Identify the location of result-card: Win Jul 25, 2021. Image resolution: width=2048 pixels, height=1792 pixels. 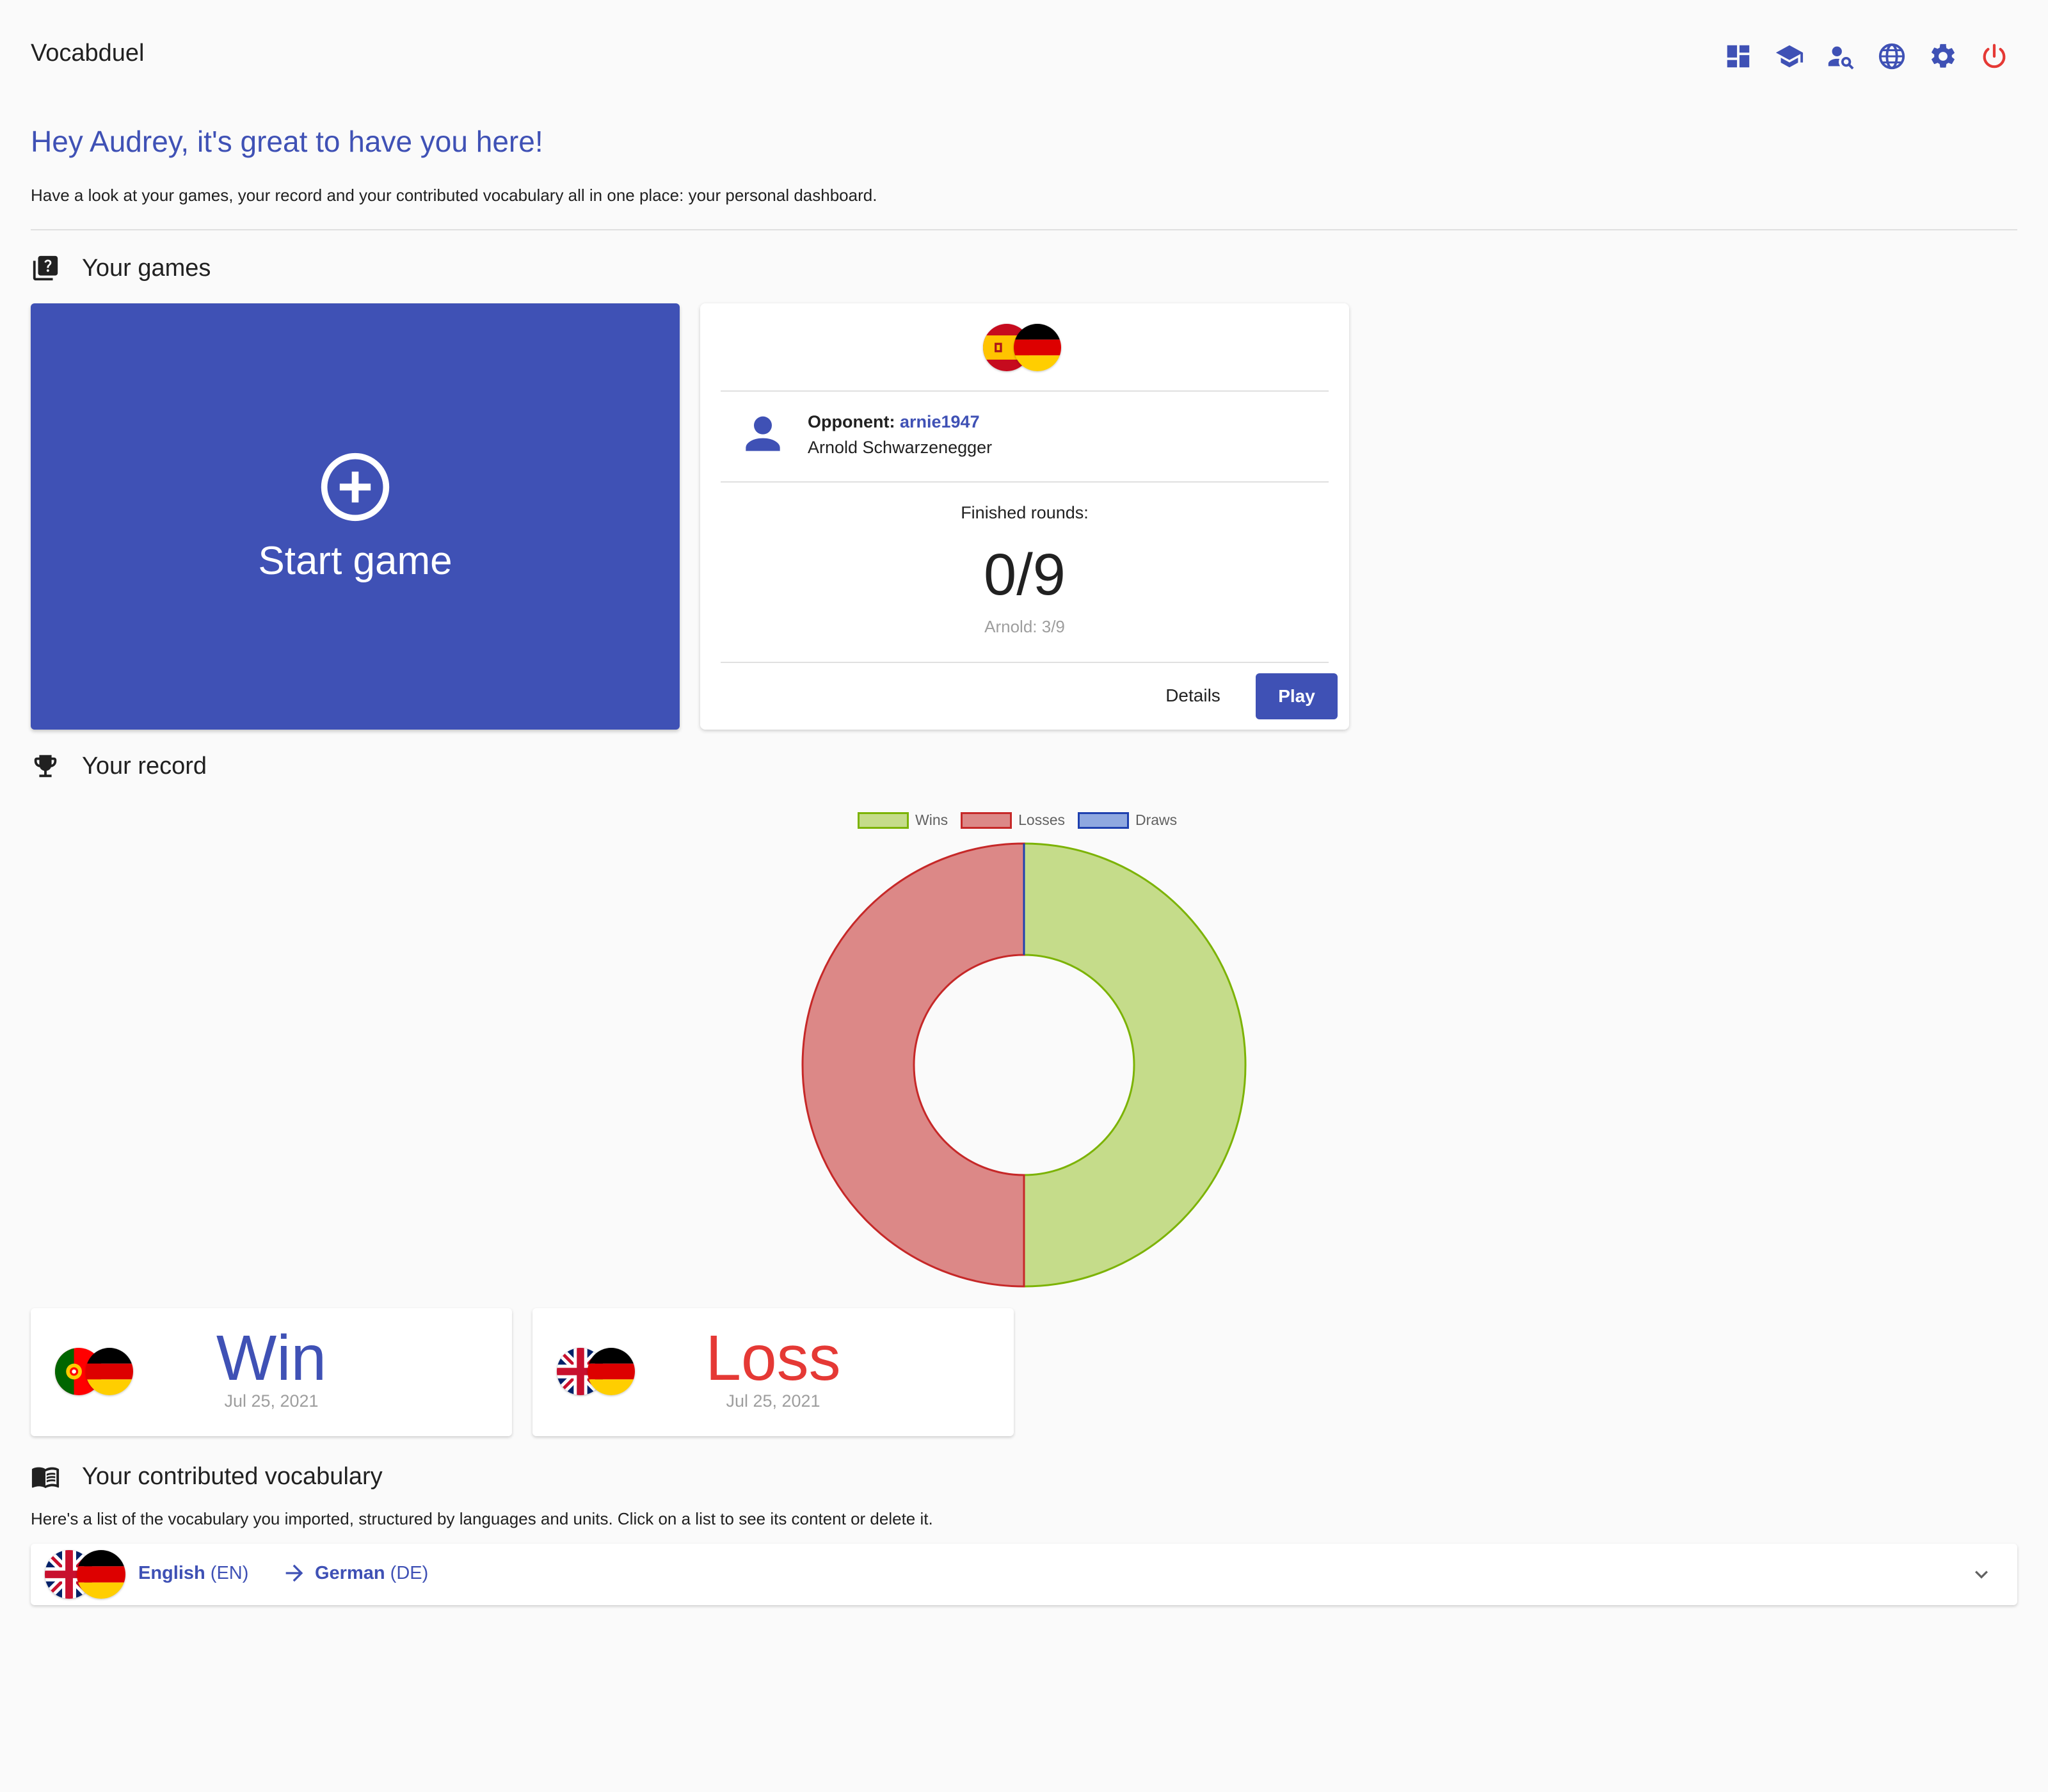
(271, 1372).